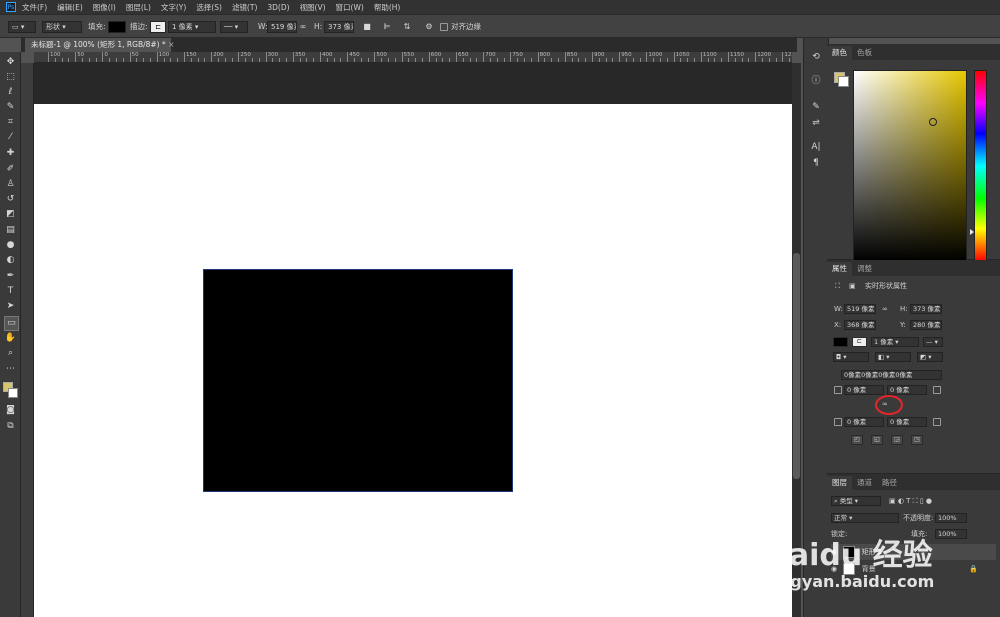 The image size is (1000, 617). Describe the element at coordinates (158, 27) in the screenshot. I see `stroke-swatch: ⊏` at that location.